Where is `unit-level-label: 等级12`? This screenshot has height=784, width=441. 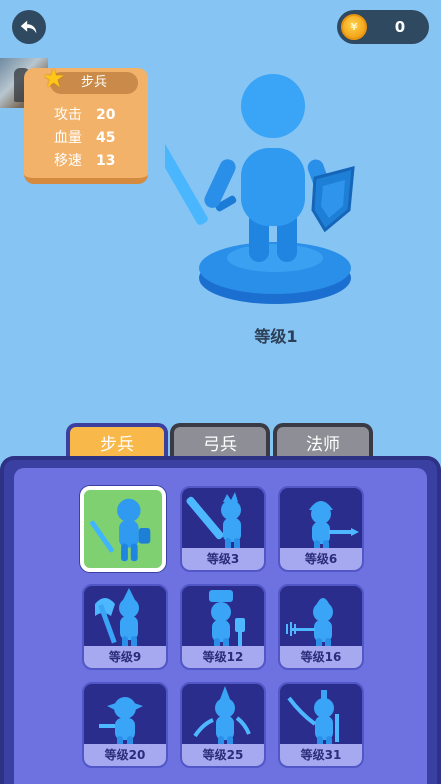 unit-level-label: 等级12 is located at coordinates (223, 657).